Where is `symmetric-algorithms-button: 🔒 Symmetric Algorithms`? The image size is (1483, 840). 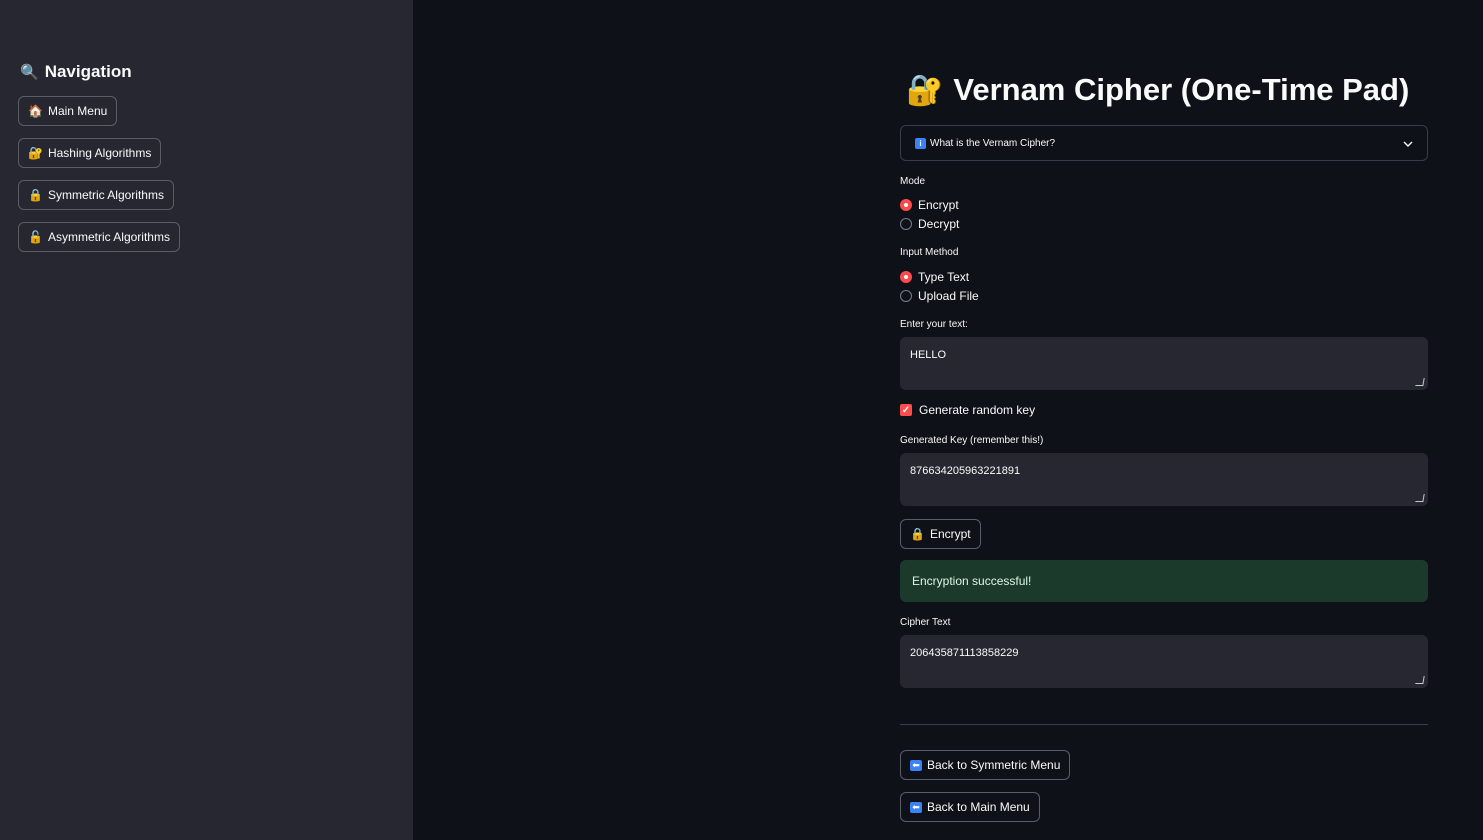 symmetric-algorithms-button: 🔒 Symmetric Algorithms is located at coordinates (96, 195).